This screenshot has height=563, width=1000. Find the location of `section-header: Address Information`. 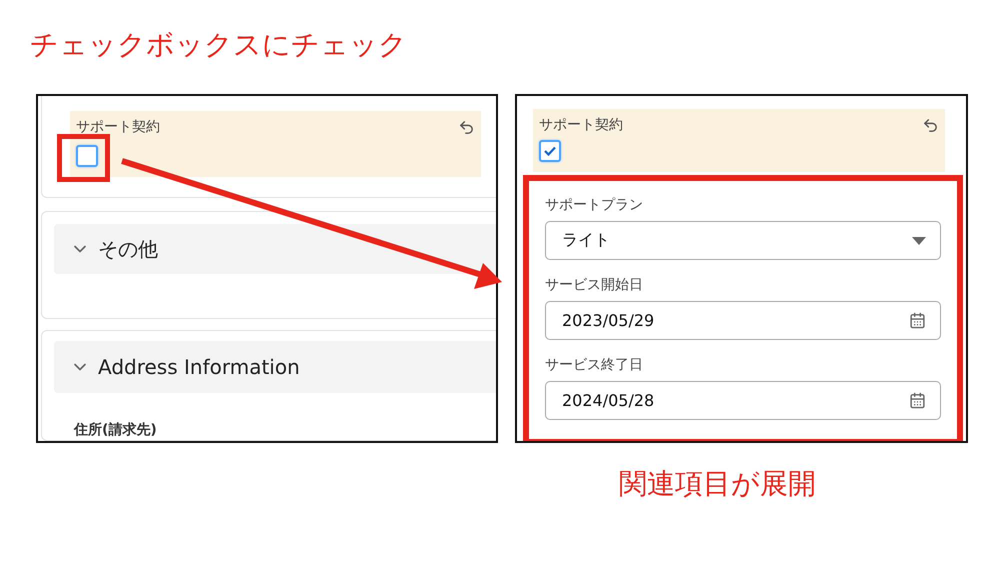

section-header: Address Information is located at coordinates (275, 367).